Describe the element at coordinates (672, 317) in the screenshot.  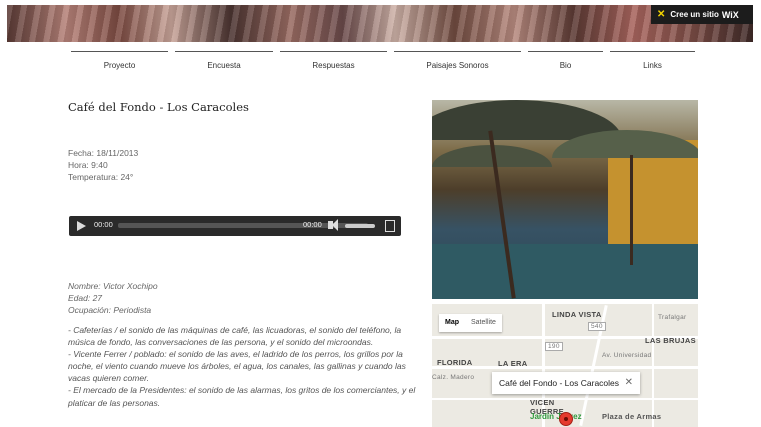
I see `map-label: Trafalgar` at that location.